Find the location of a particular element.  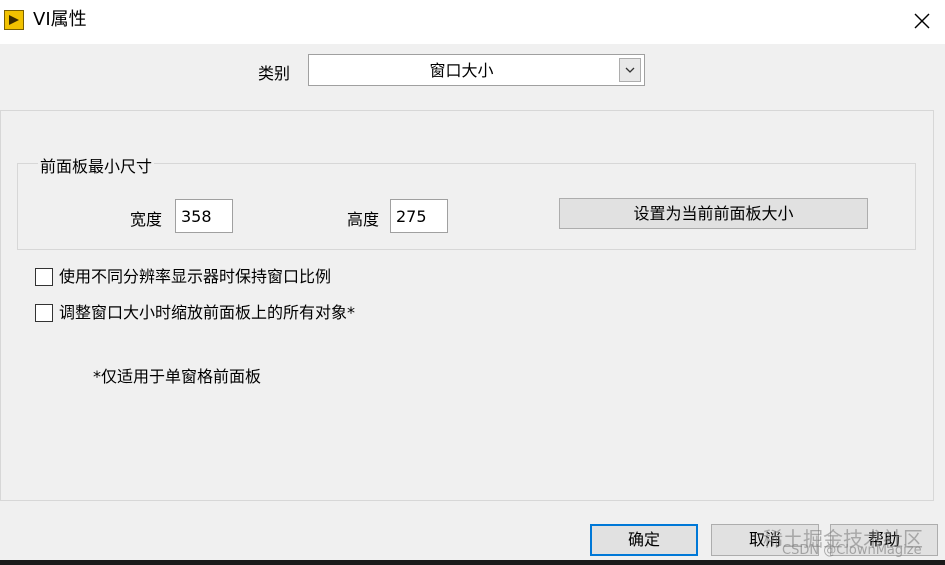

dropdown-button is located at coordinates (630, 70).